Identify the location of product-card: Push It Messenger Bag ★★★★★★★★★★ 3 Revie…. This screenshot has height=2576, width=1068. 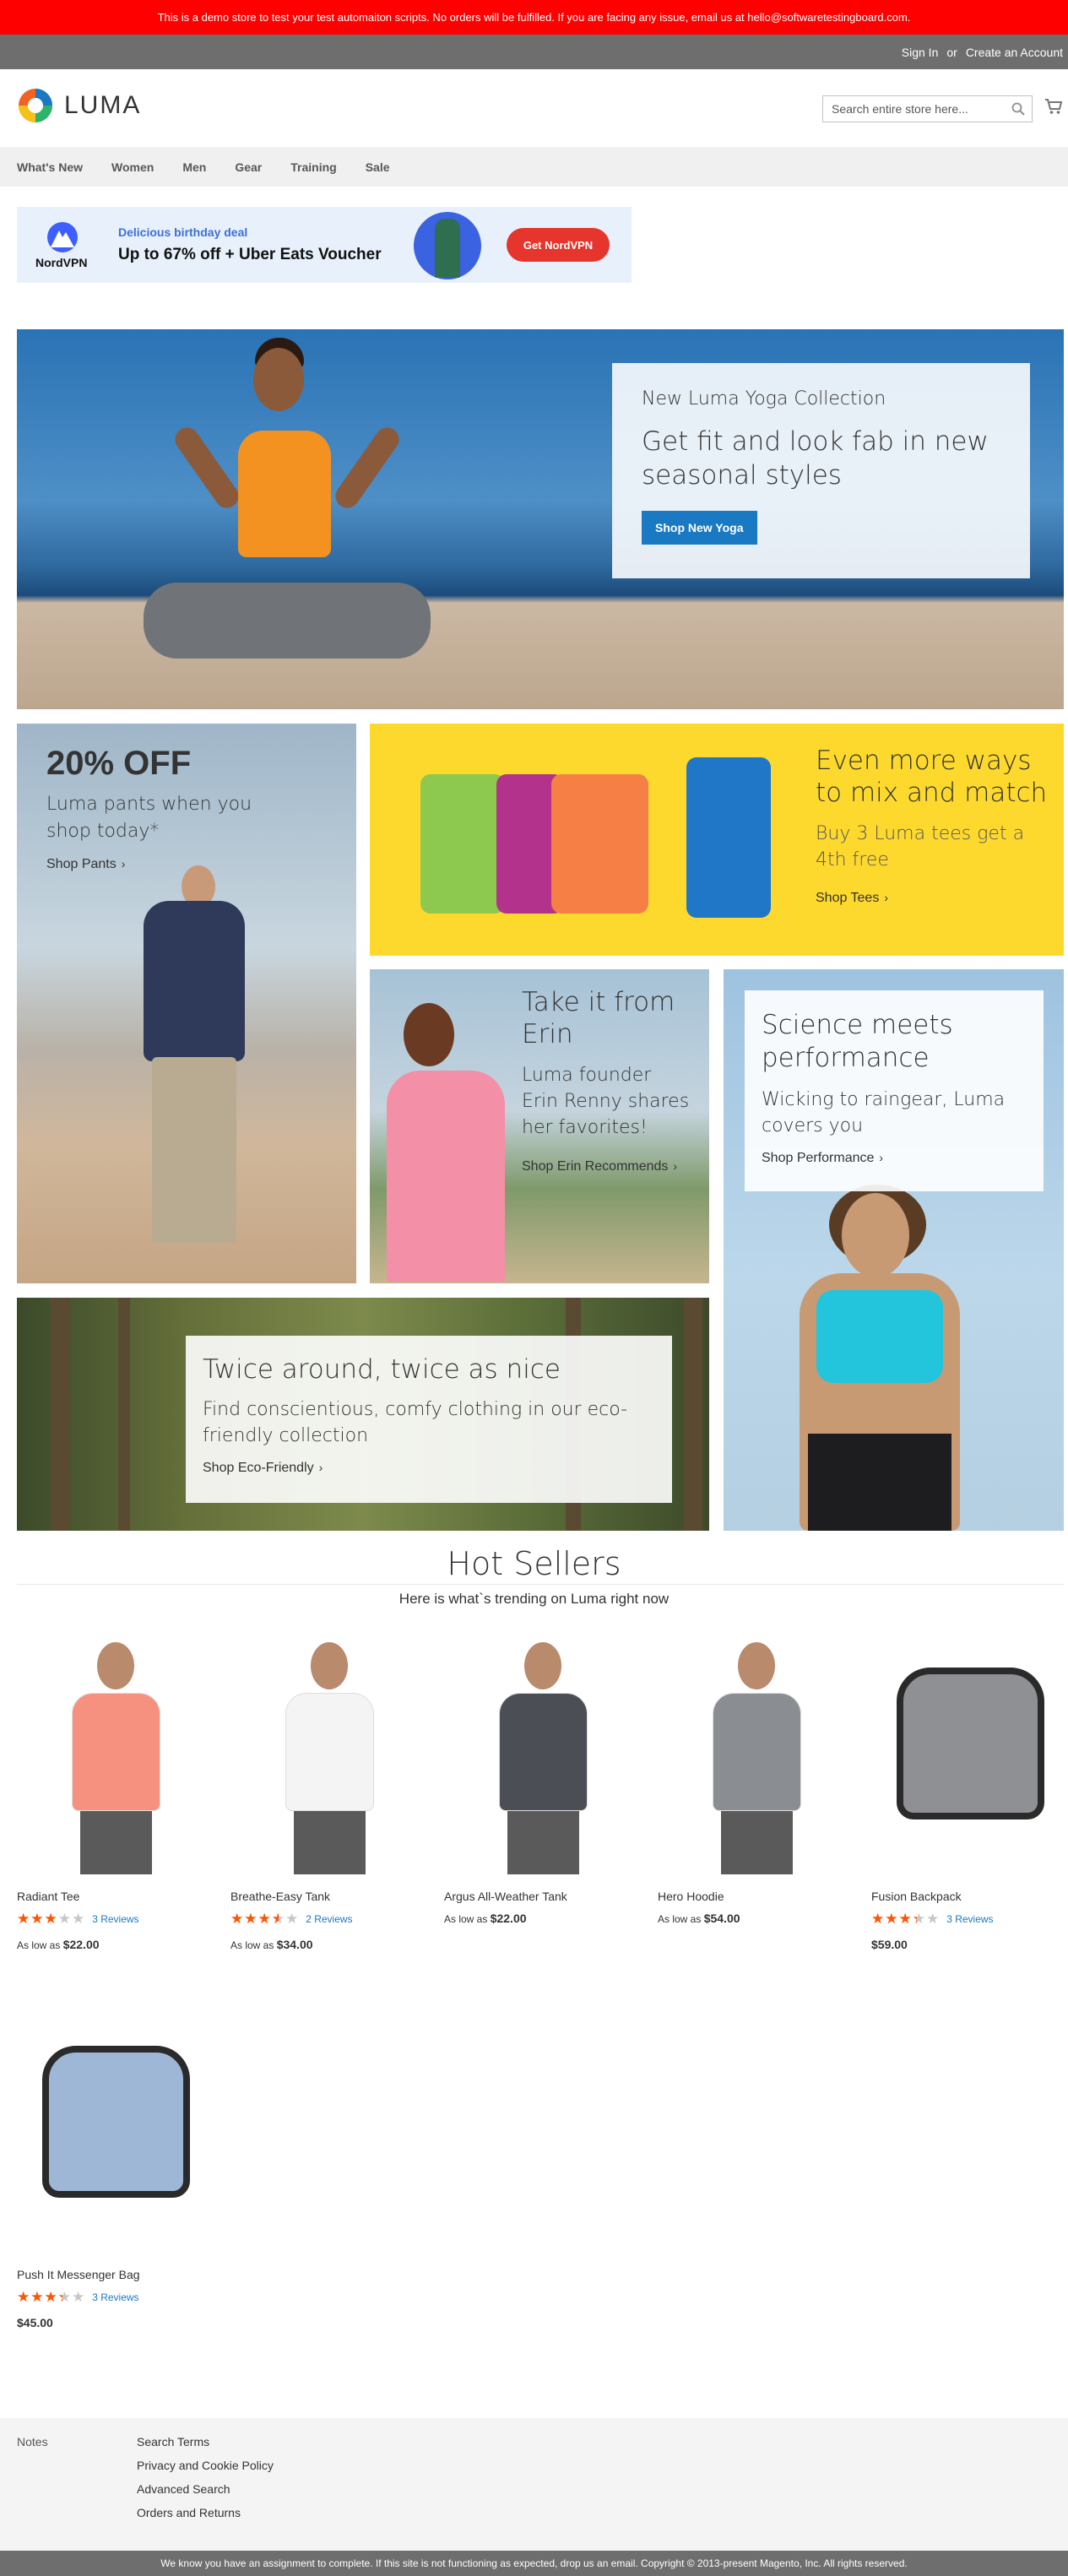
(116, 2171).